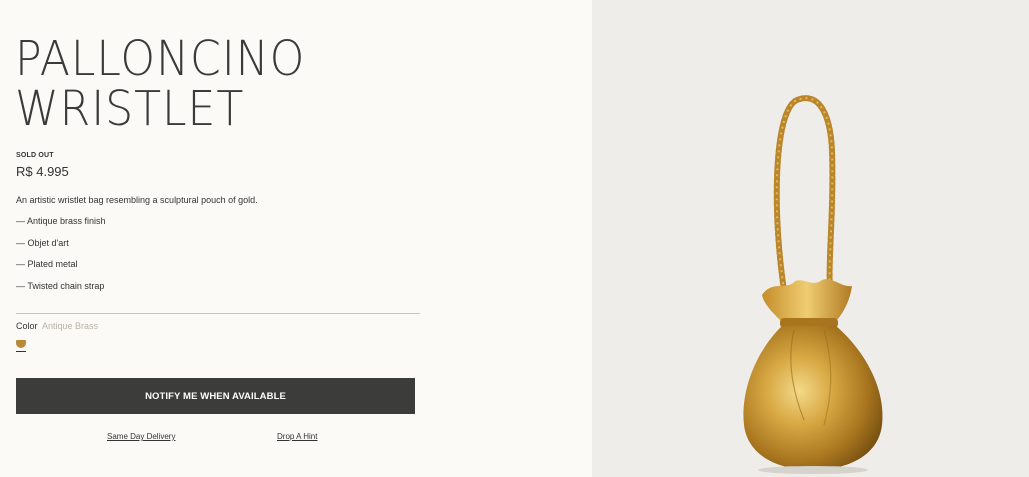  I want to click on notify-me-button: NOTIFY ME WHEN AVAILABLE, so click(215, 396).